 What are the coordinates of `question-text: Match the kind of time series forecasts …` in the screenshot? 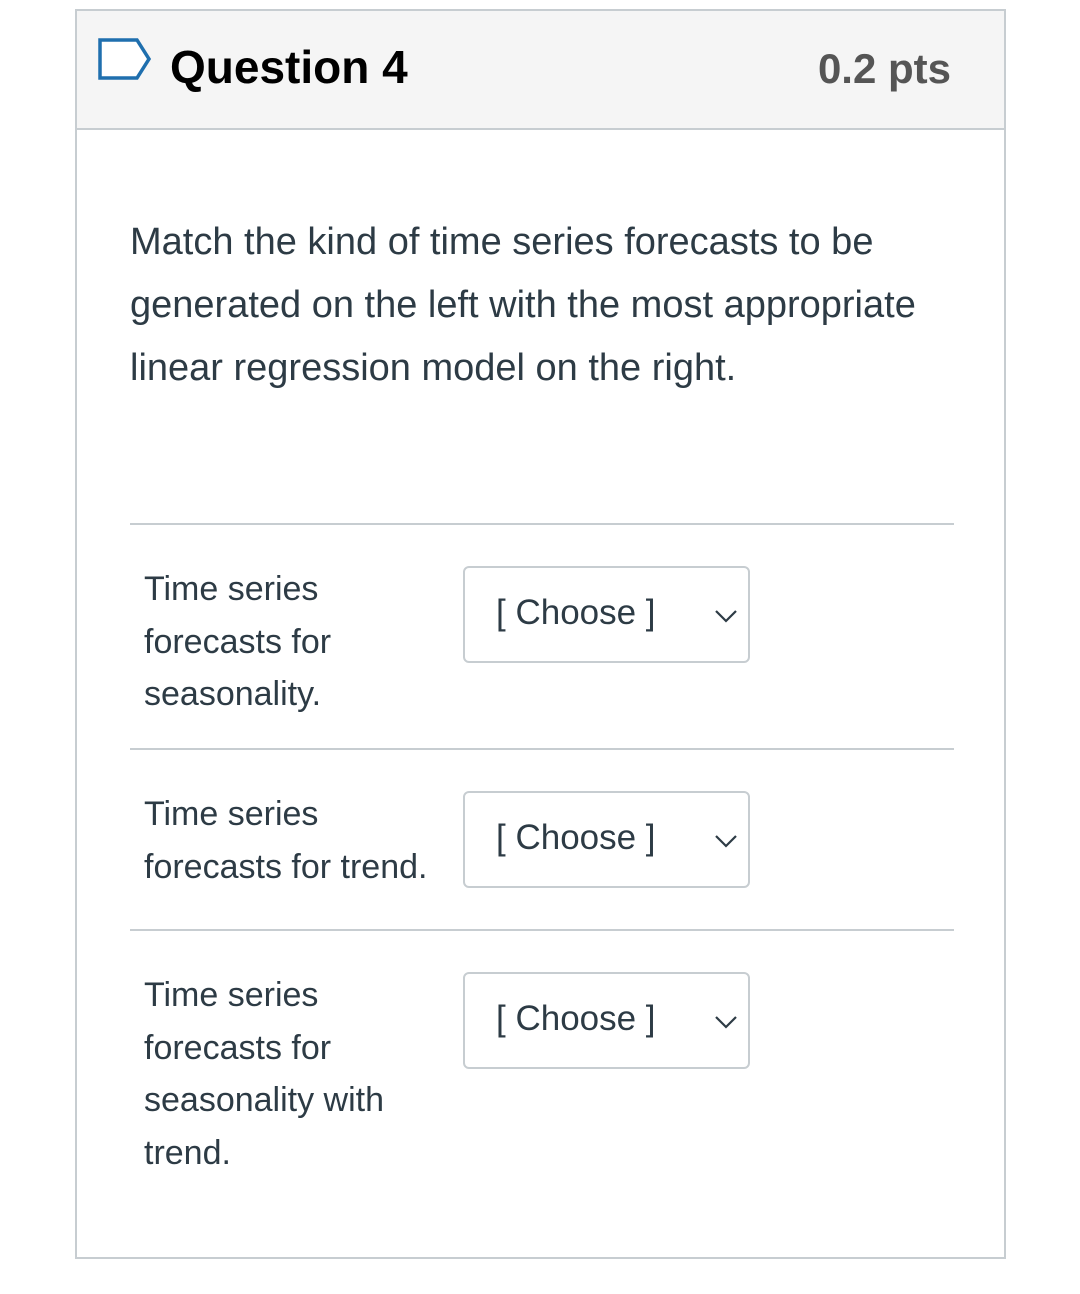 It's located at (523, 305).